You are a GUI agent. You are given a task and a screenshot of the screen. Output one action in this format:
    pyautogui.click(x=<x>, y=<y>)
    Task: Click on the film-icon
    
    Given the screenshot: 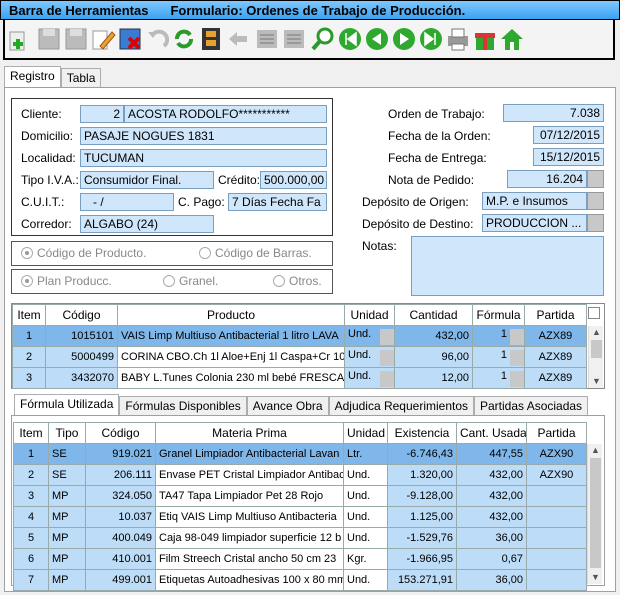 What is the action you would take?
    pyautogui.click(x=211, y=39)
    